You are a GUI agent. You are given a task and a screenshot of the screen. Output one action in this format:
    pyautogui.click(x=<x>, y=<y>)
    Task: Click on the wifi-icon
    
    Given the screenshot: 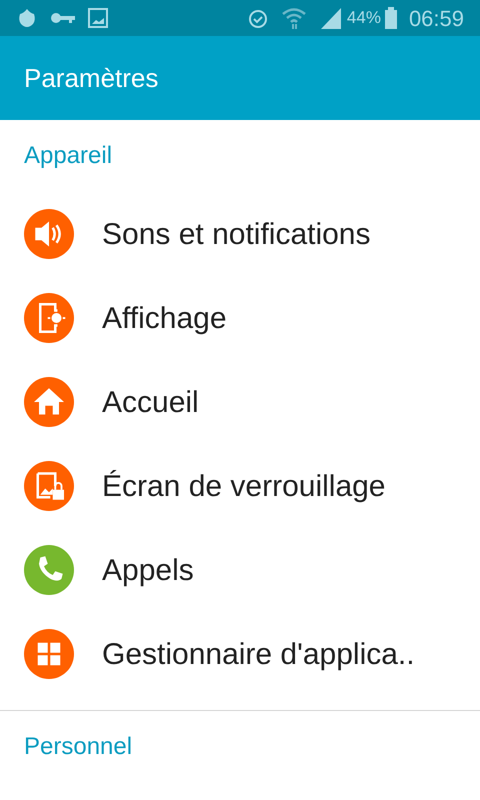 What is the action you would take?
    pyautogui.click(x=293, y=18)
    